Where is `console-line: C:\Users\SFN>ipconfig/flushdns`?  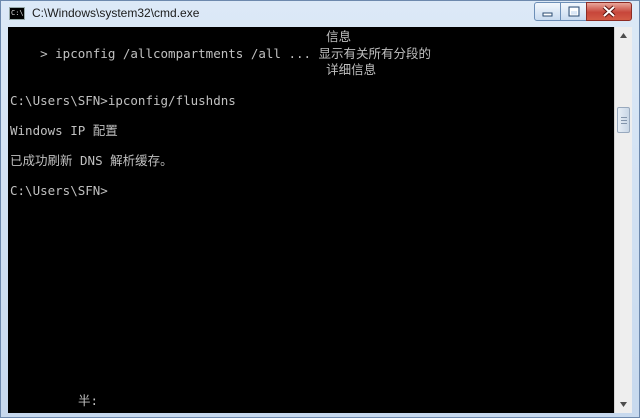
console-line: C:\Users\SFN>ipconfig/flushdns is located at coordinates (123, 100).